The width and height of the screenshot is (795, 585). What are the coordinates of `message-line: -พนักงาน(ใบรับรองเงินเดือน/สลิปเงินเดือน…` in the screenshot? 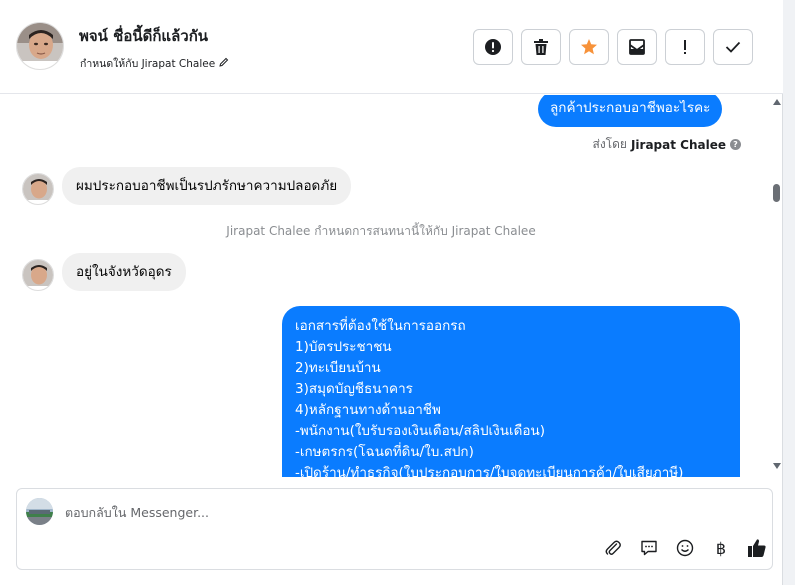 It's located at (420, 431).